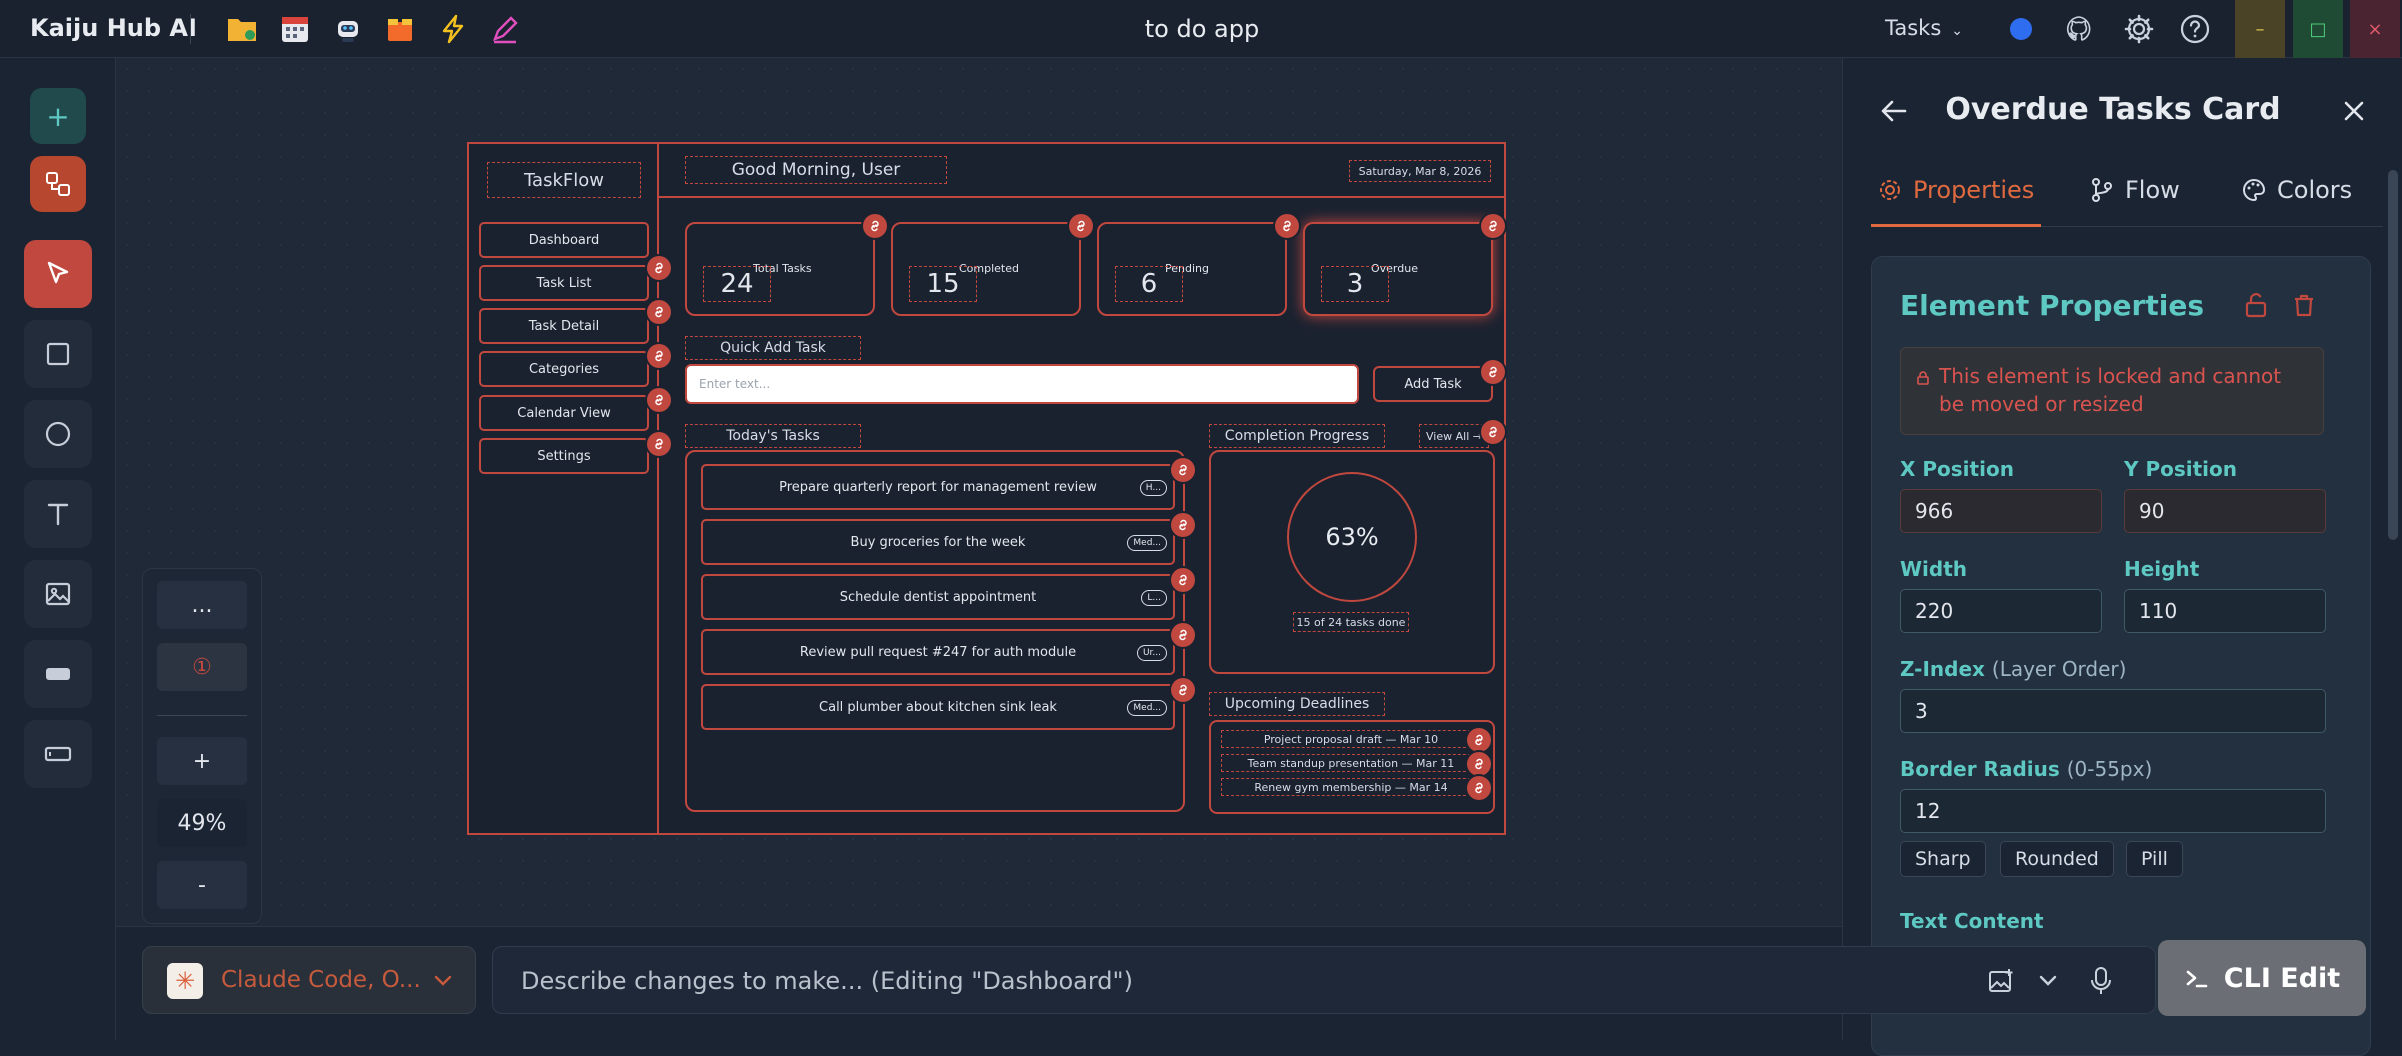  I want to click on progress-ring: 63%, so click(1352, 537).